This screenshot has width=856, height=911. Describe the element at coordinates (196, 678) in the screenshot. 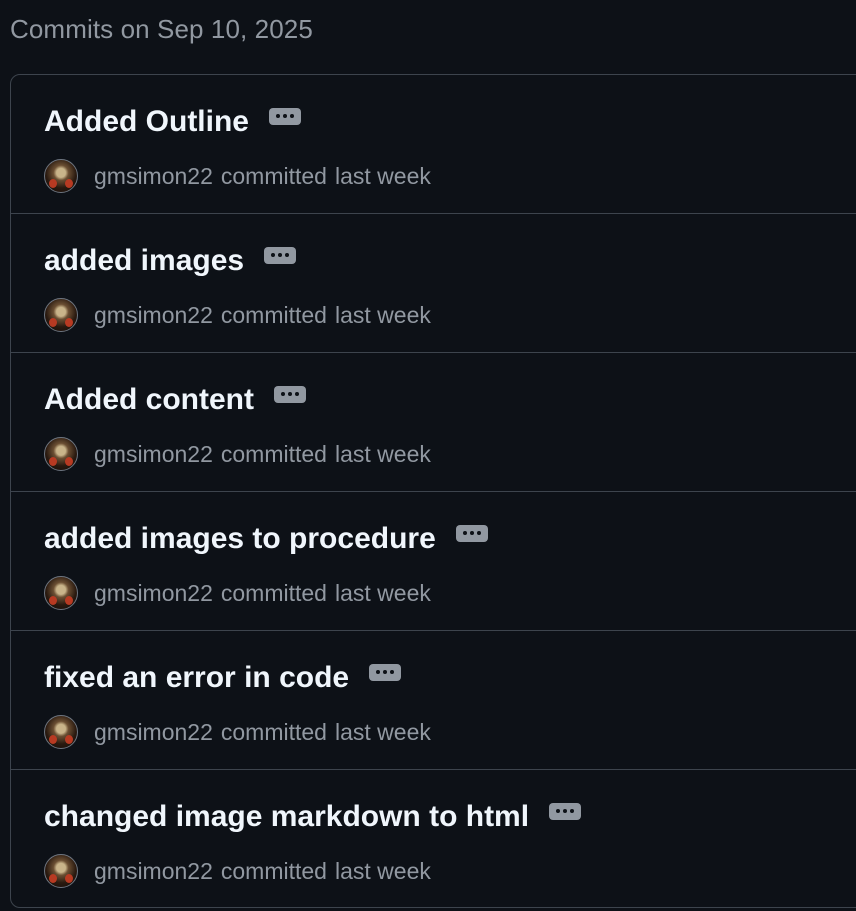

I see `commit-title-link: fixed an error in code` at that location.